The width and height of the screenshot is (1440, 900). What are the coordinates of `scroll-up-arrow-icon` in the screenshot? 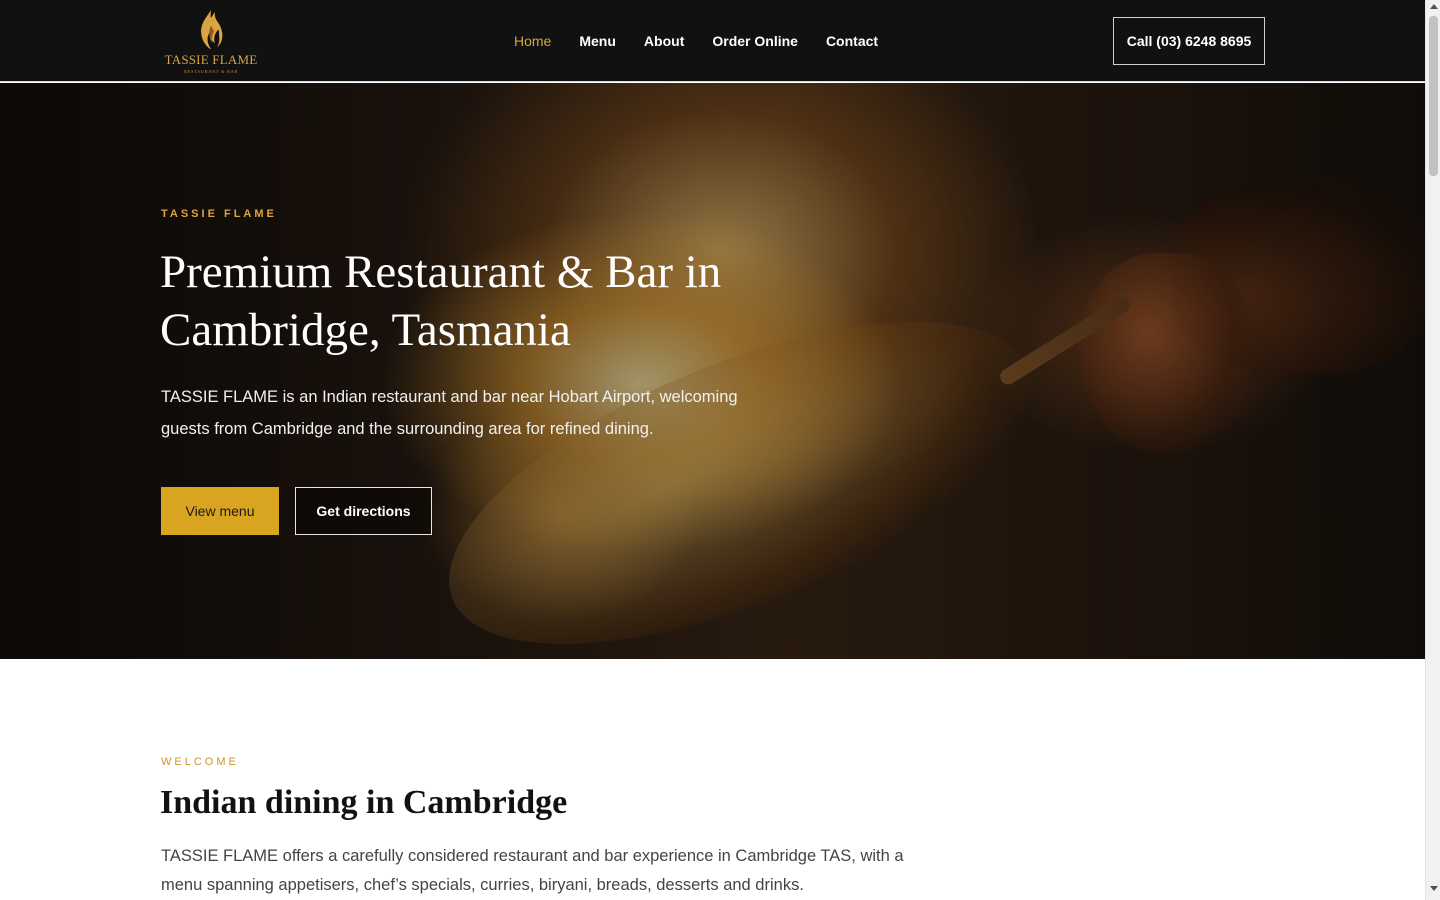 It's located at (1434, 6).